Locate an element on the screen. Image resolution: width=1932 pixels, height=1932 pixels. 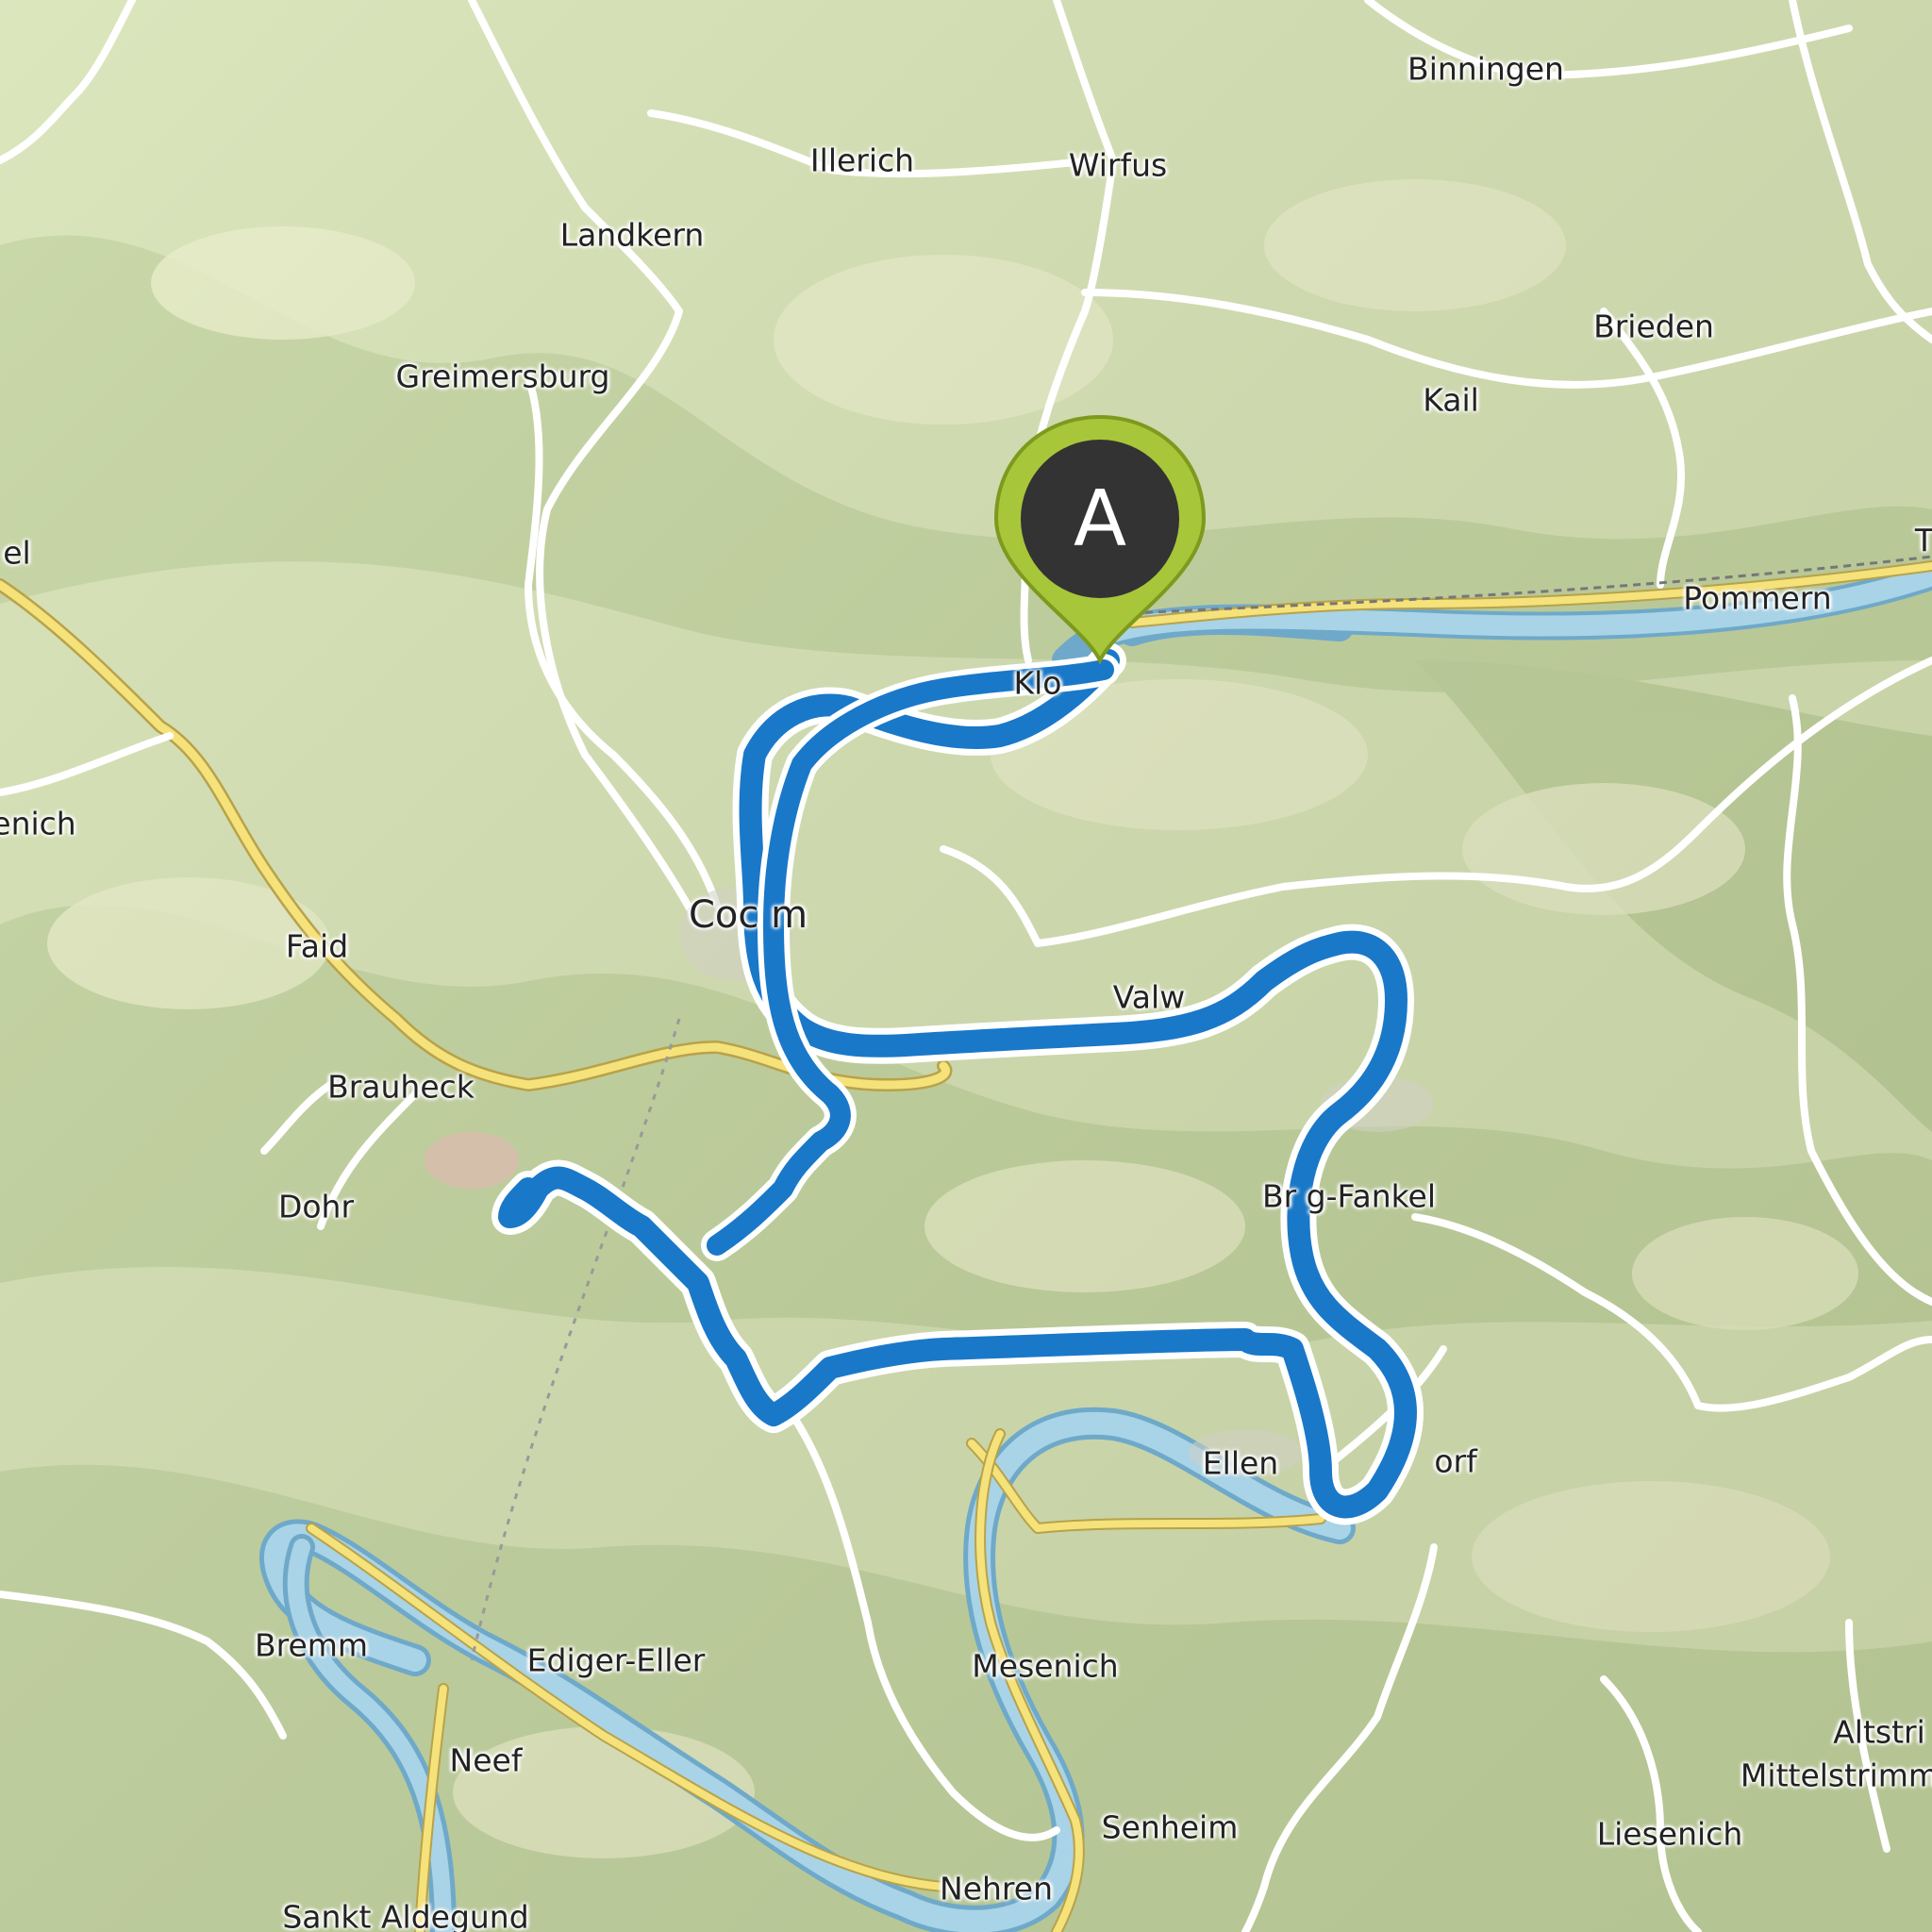
place-label-bruttig-fankel: Br g-Fankel is located at coordinates (1349, 1196).